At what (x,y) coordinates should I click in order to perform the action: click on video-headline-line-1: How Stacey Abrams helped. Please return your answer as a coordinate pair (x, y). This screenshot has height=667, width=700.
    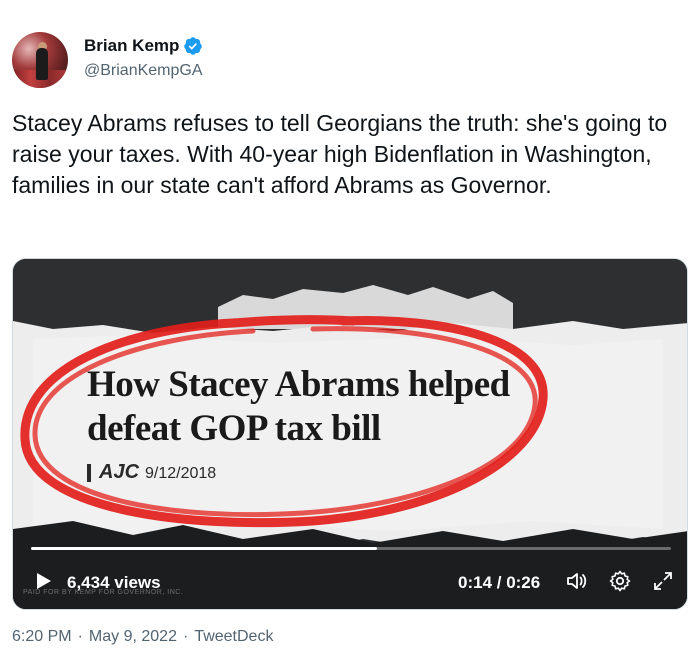
    Looking at the image, I should click on (298, 384).